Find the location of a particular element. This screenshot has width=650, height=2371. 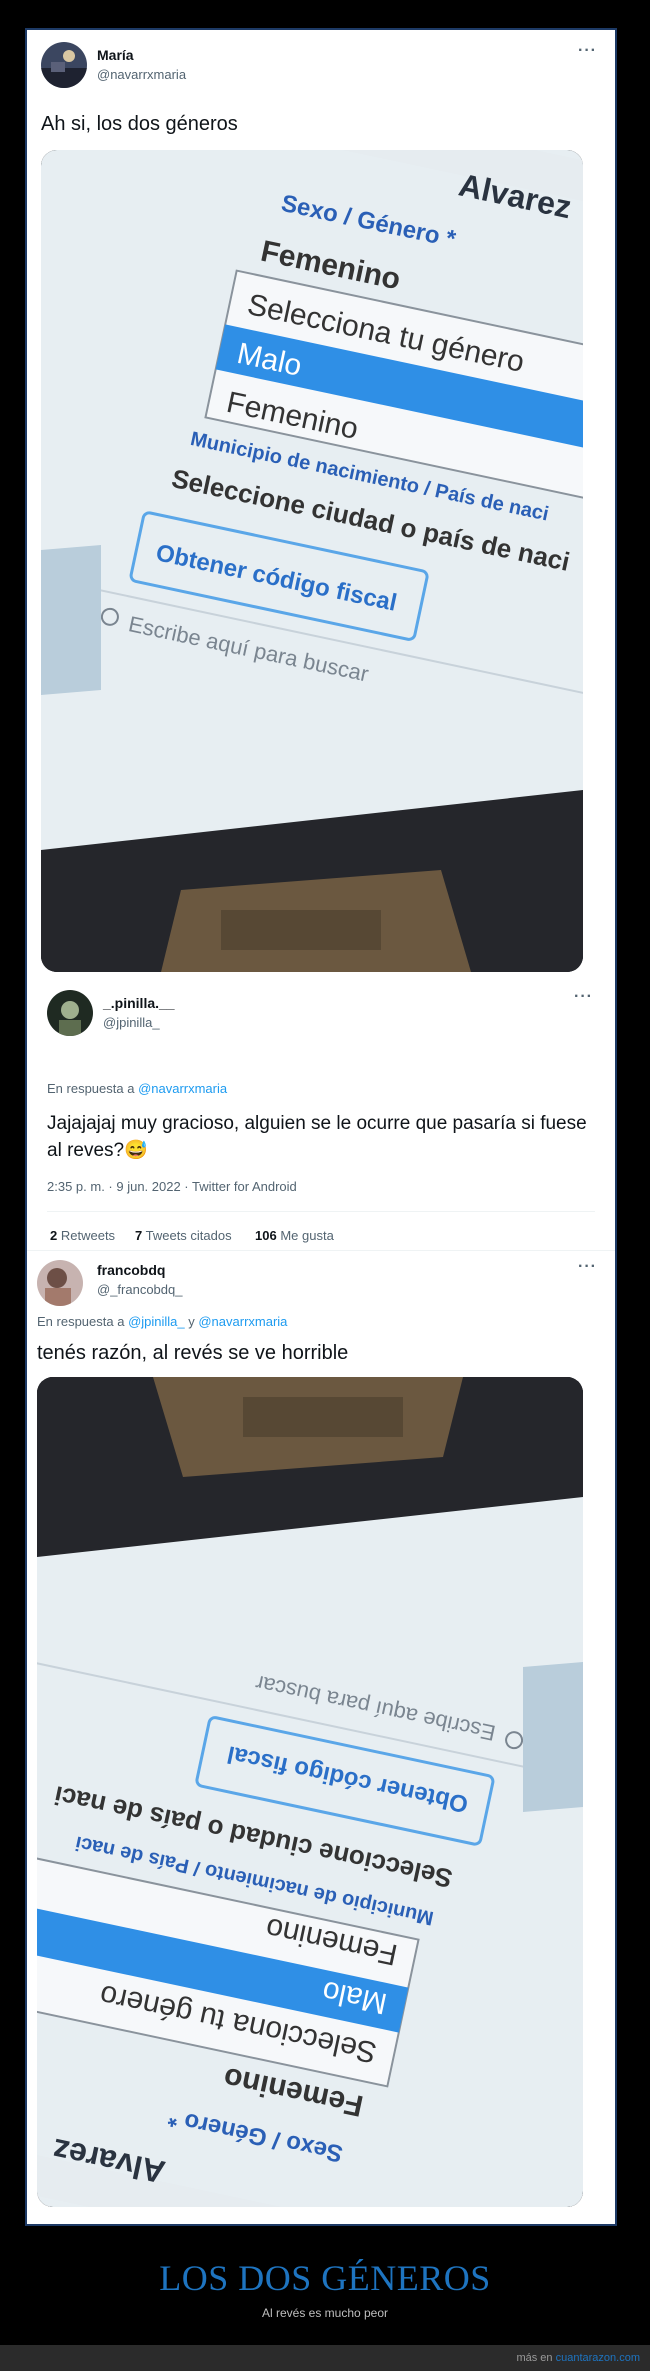

meme-subtitle: Al revés es mucho peor is located at coordinates (325, 2313).